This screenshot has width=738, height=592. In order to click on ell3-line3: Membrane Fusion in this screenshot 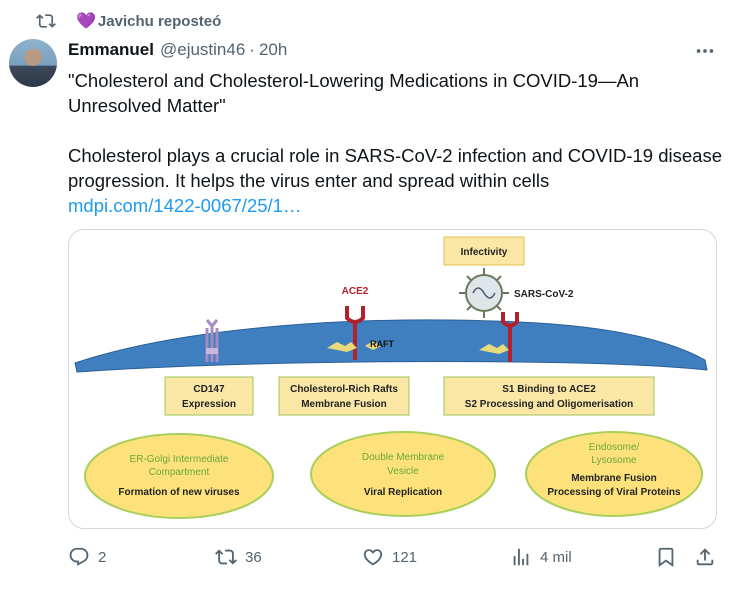, I will do `click(614, 478)`.